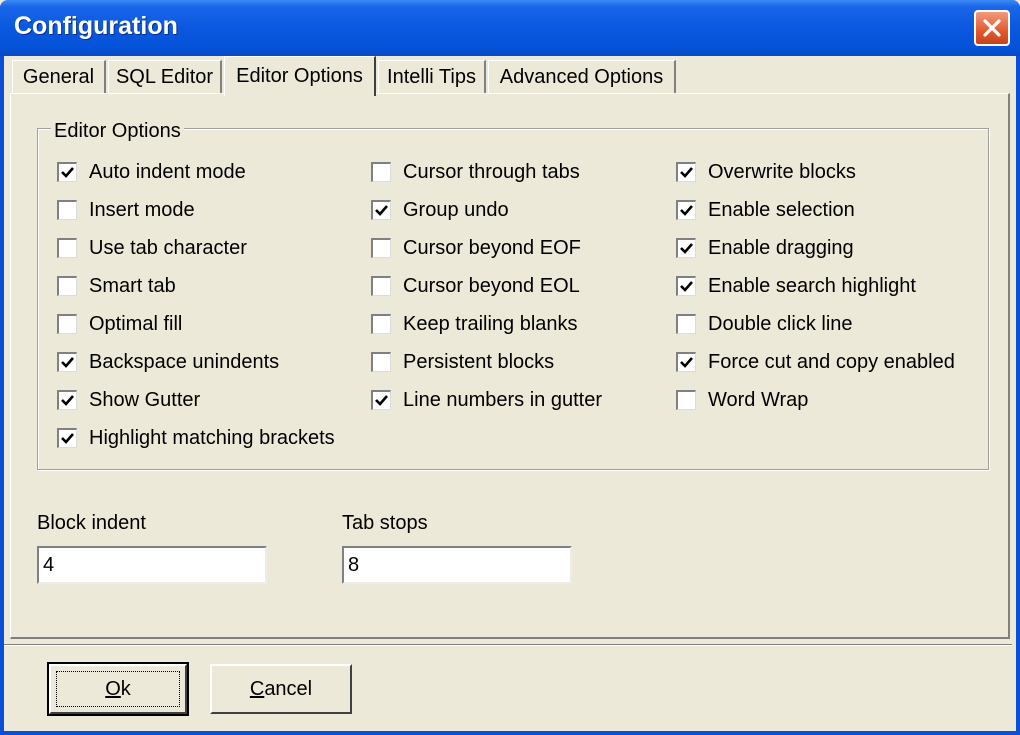 The image size is (1020, 735). I want to click on checkbox-label: Show Gutter, so click(145, 399).